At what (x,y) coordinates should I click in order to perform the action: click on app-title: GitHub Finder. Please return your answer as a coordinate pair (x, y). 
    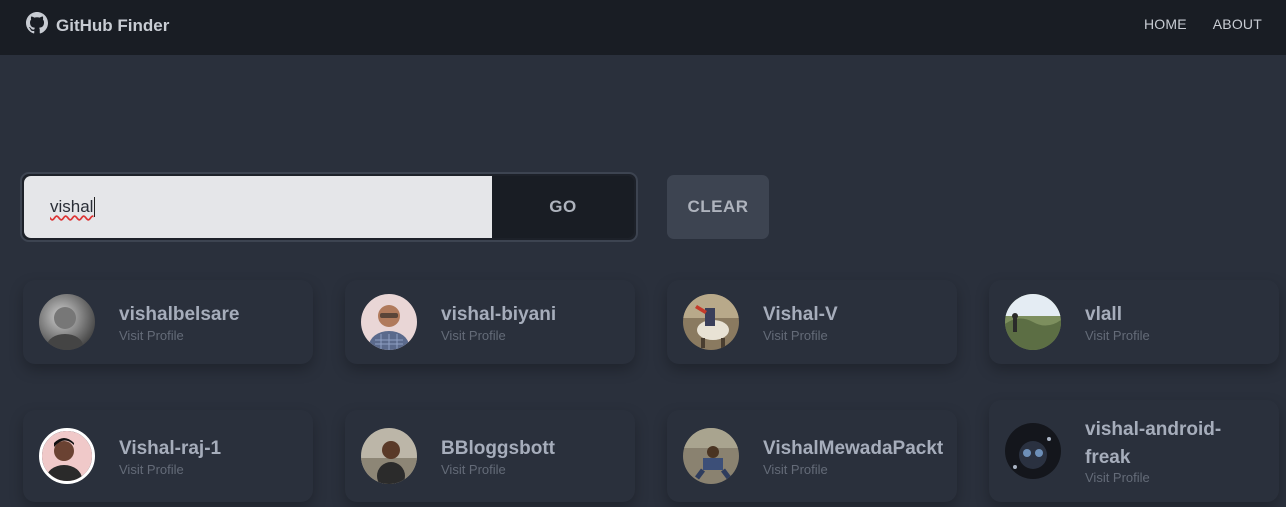
    Looking at the image, I should click on (113, 25).